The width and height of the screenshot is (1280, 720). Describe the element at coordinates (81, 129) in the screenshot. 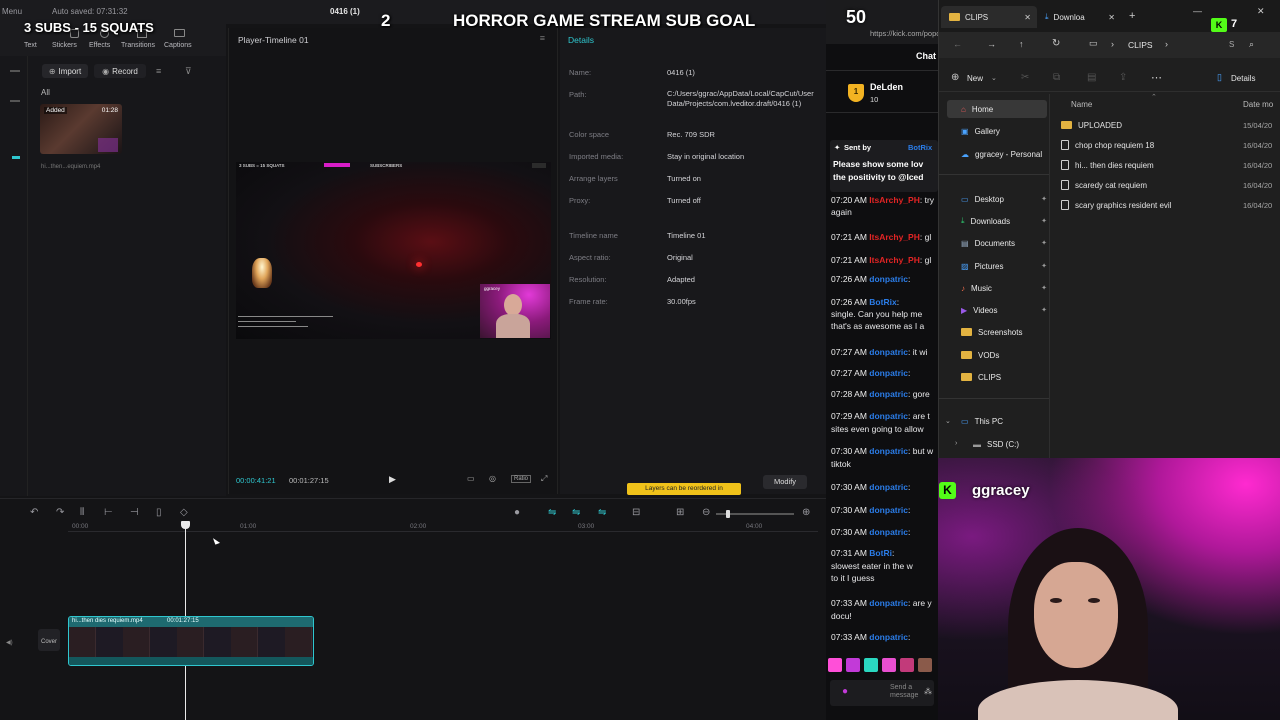

I see `media-thumbnail: Added 01:28` at that location.